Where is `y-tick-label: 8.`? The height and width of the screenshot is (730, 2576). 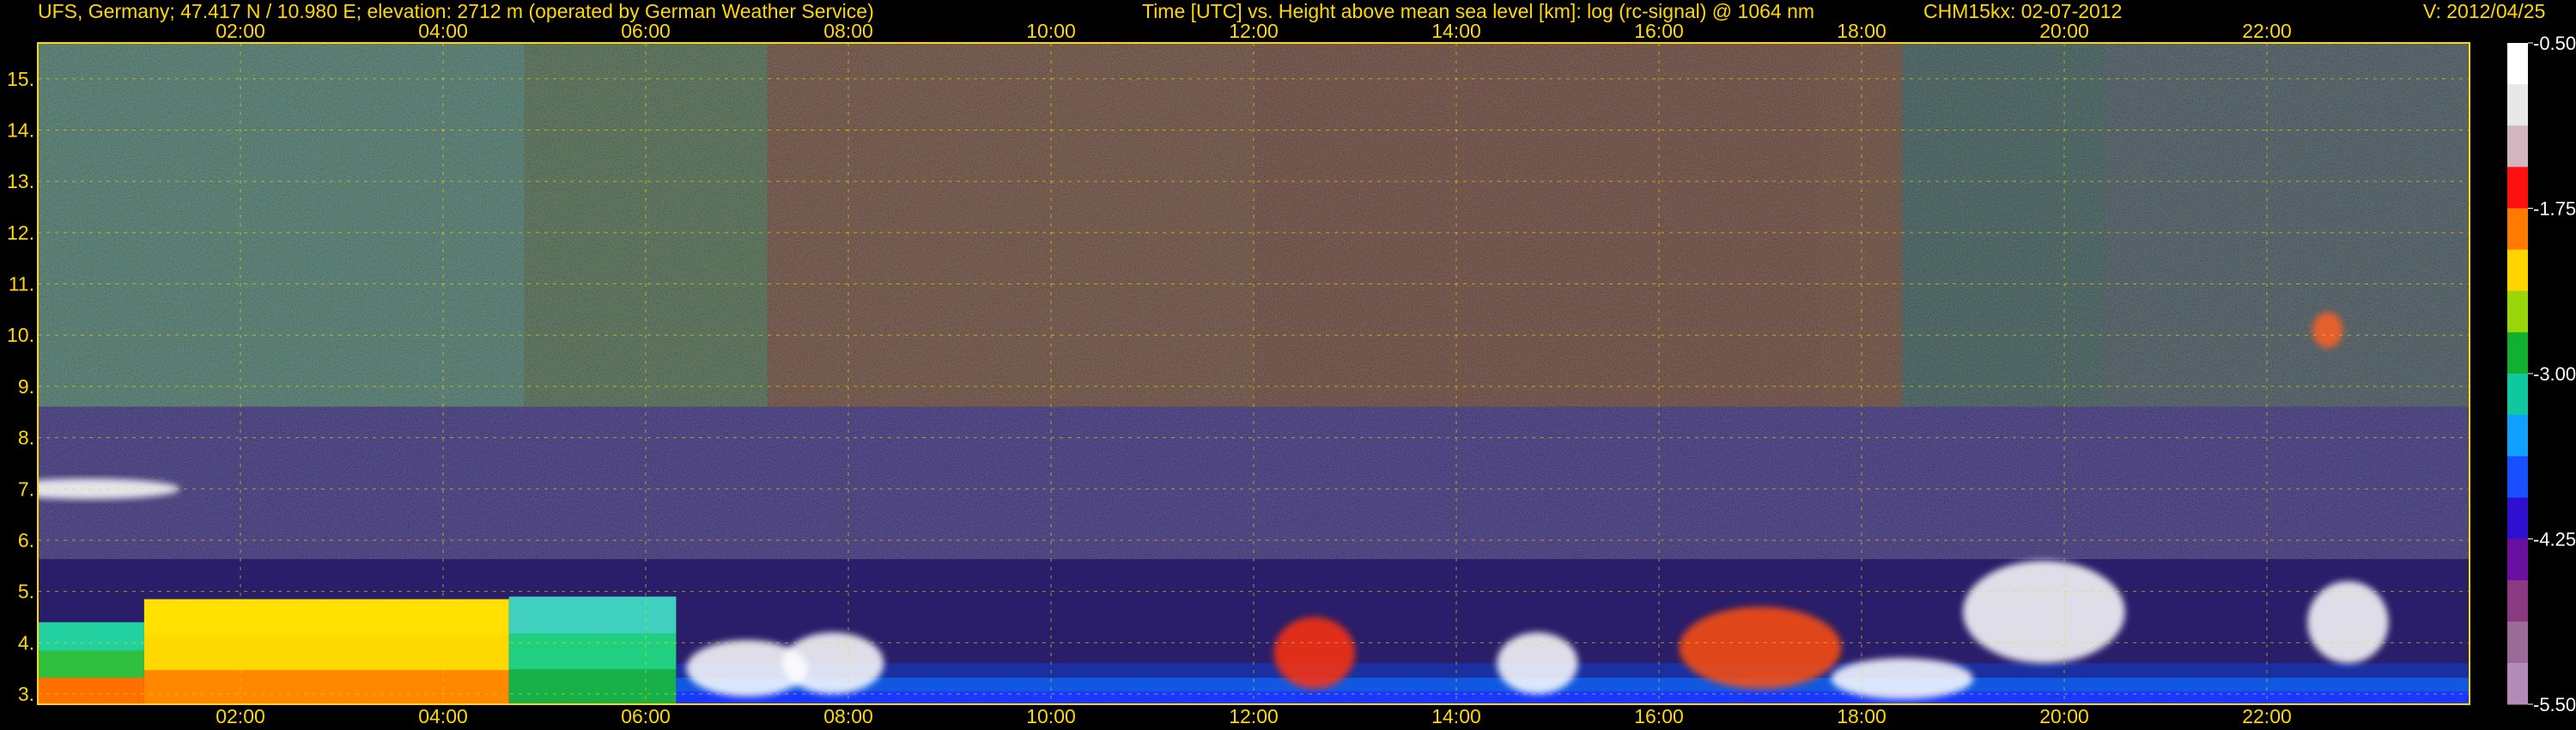 y-tick-label: 8. is located at coordinates (26, 438).